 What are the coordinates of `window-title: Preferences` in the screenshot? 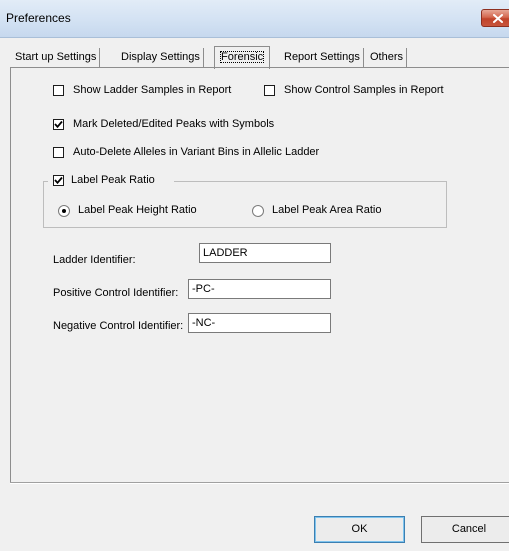 It's located at (38, 18).